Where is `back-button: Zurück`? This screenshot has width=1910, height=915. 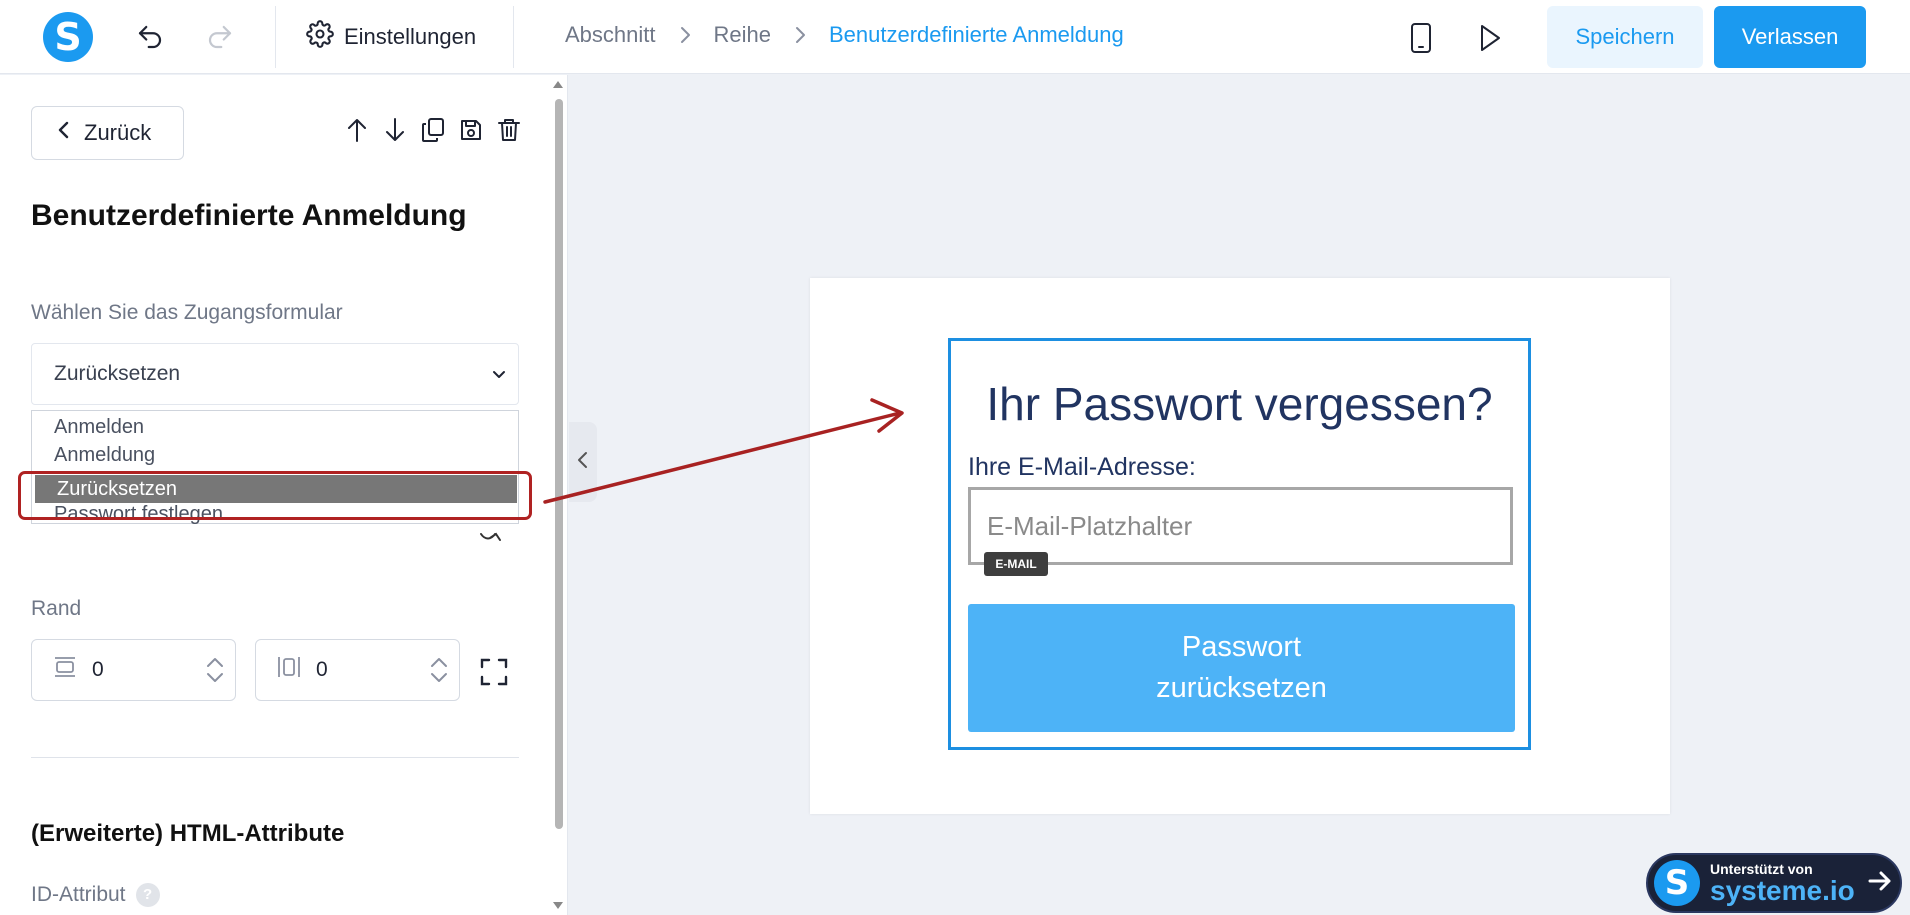 back-button: Zurück is located at coordinates (107, 133).